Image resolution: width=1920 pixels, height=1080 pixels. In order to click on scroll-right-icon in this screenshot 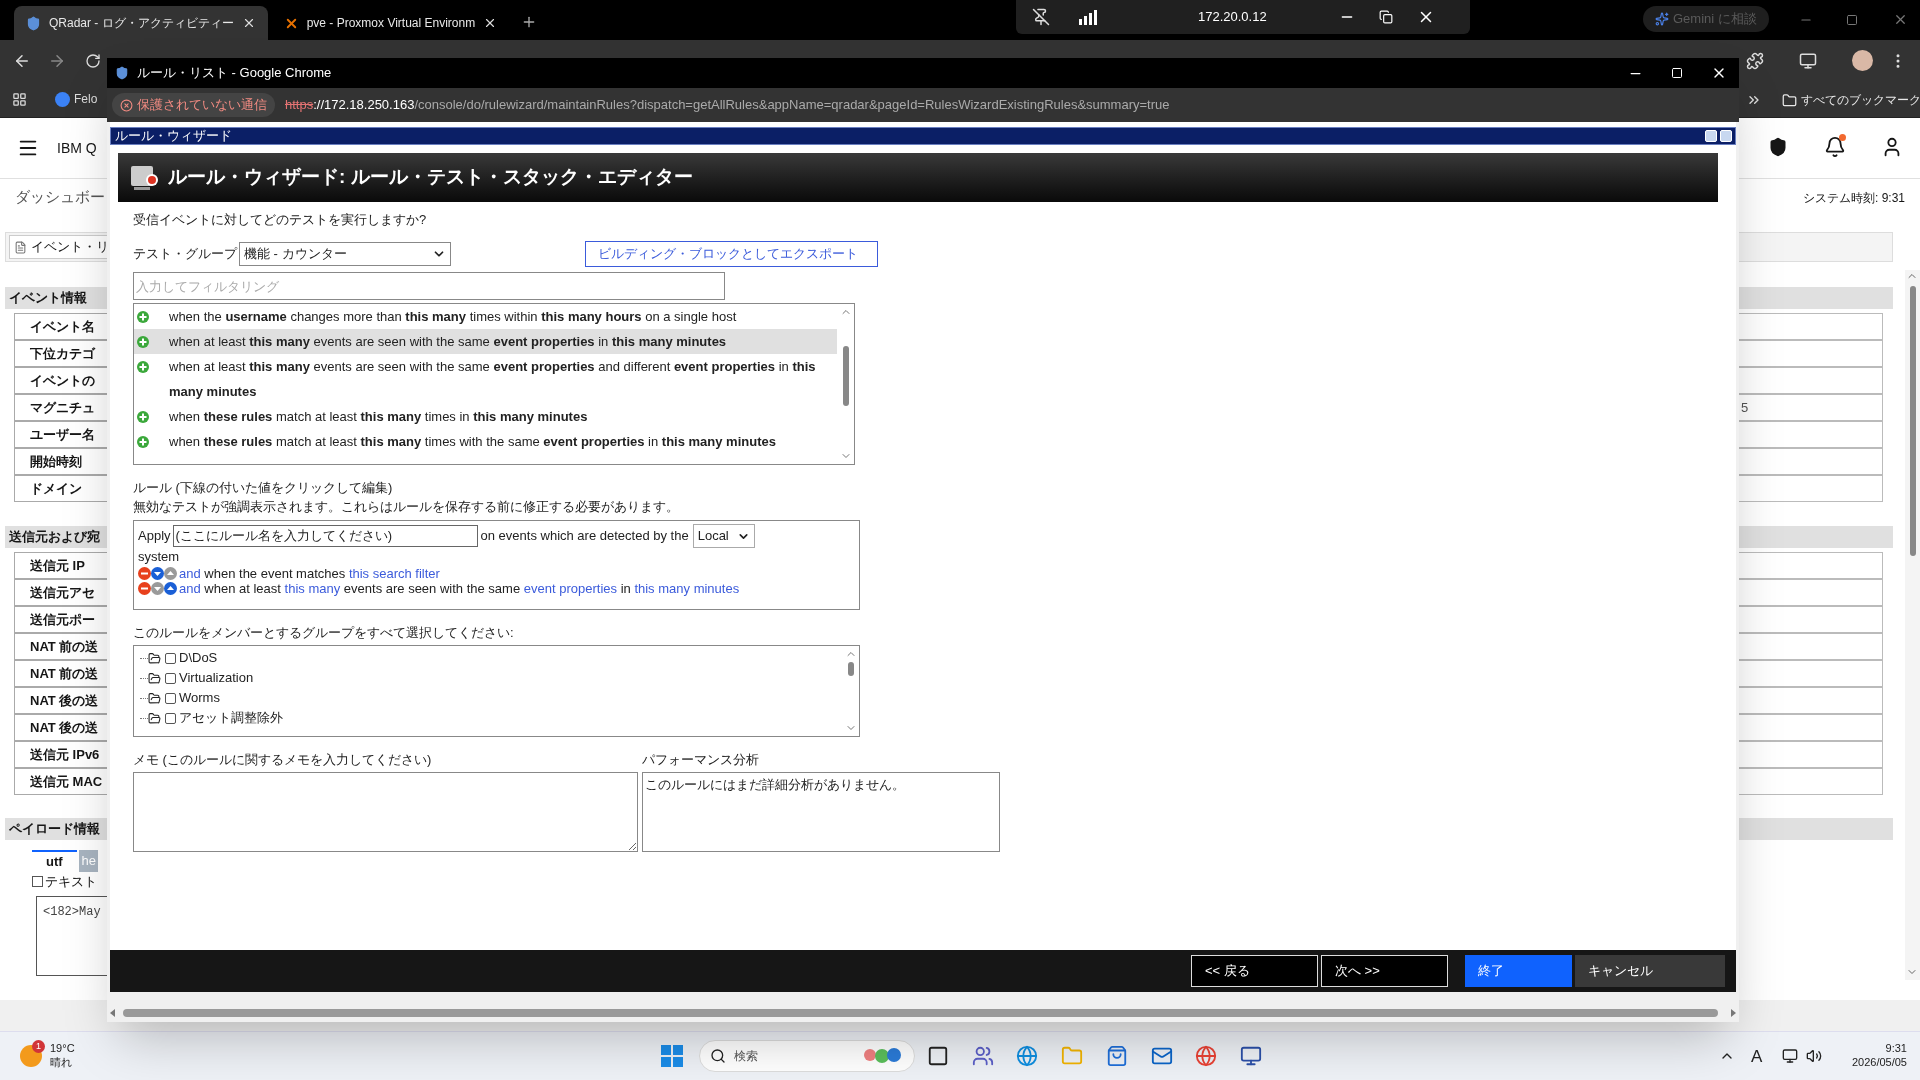, I will do `click(1733, 1013)`.